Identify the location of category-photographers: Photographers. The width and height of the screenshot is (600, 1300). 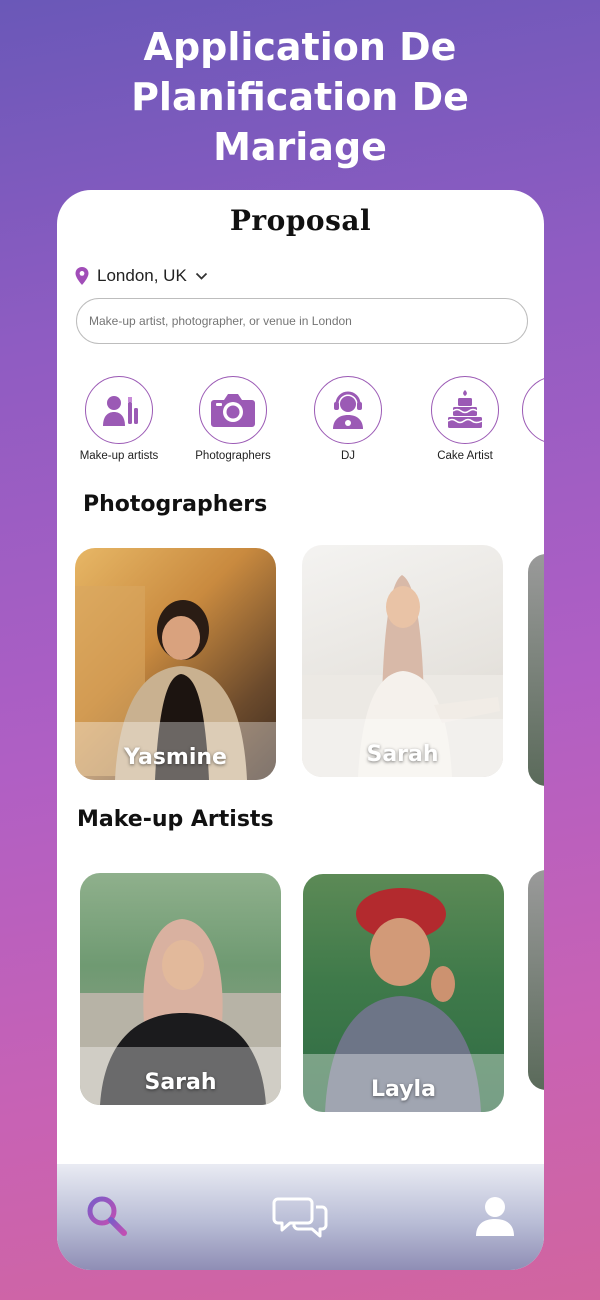
(233, 419).